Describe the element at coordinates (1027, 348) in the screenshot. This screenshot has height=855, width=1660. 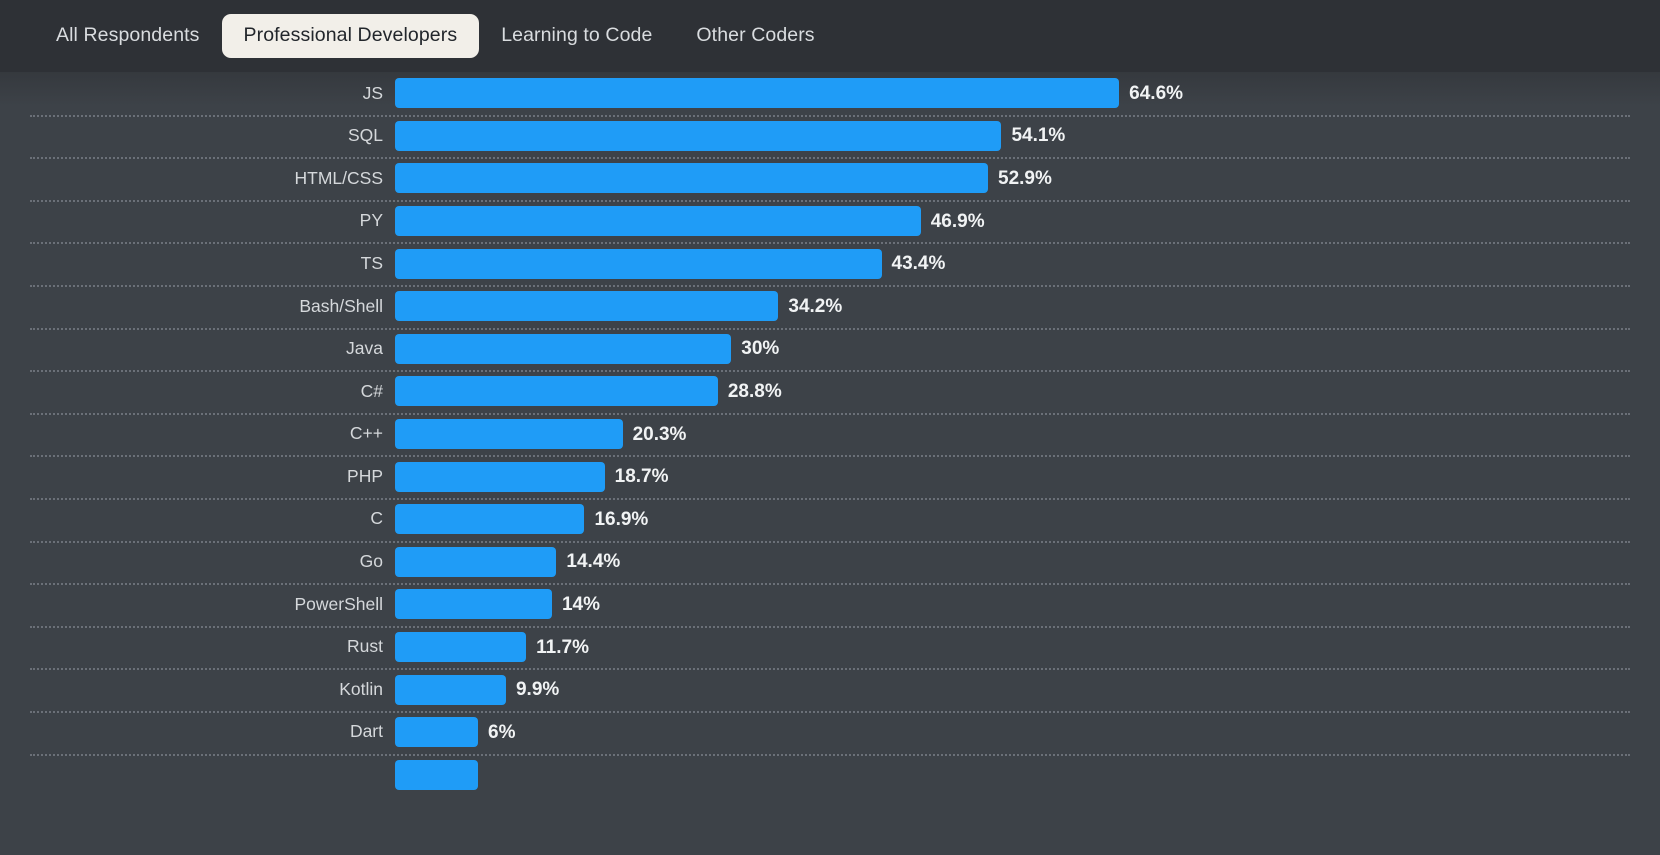
I see `bar-wrap: 30%` at that location.